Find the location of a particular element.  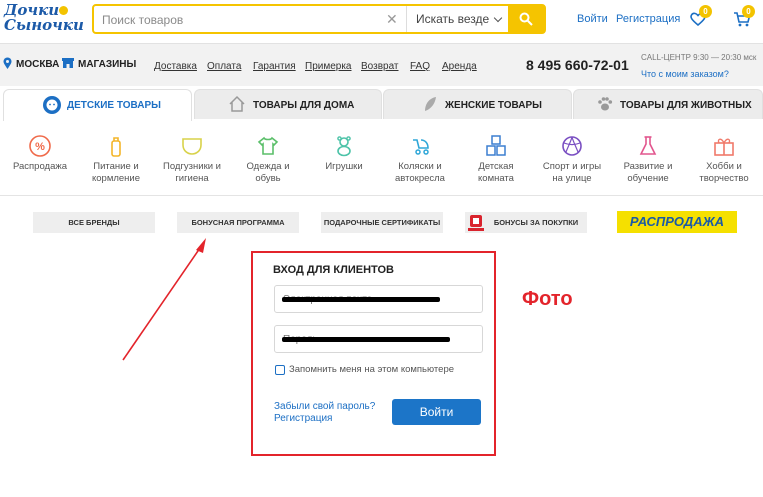

paw-icon is located at coordinates (605, 104).